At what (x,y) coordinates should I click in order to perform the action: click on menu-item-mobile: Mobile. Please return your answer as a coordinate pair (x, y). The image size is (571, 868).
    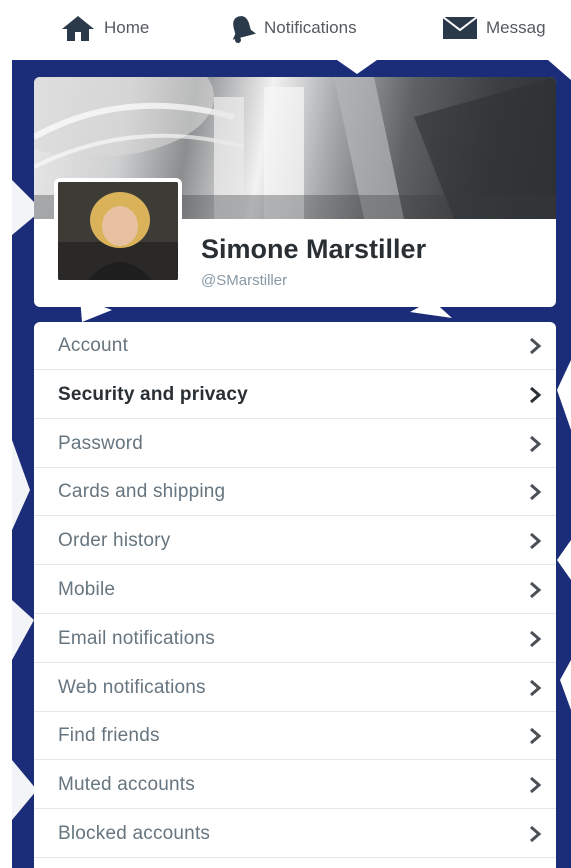
    Looking at the image, I should click on (295, 590).